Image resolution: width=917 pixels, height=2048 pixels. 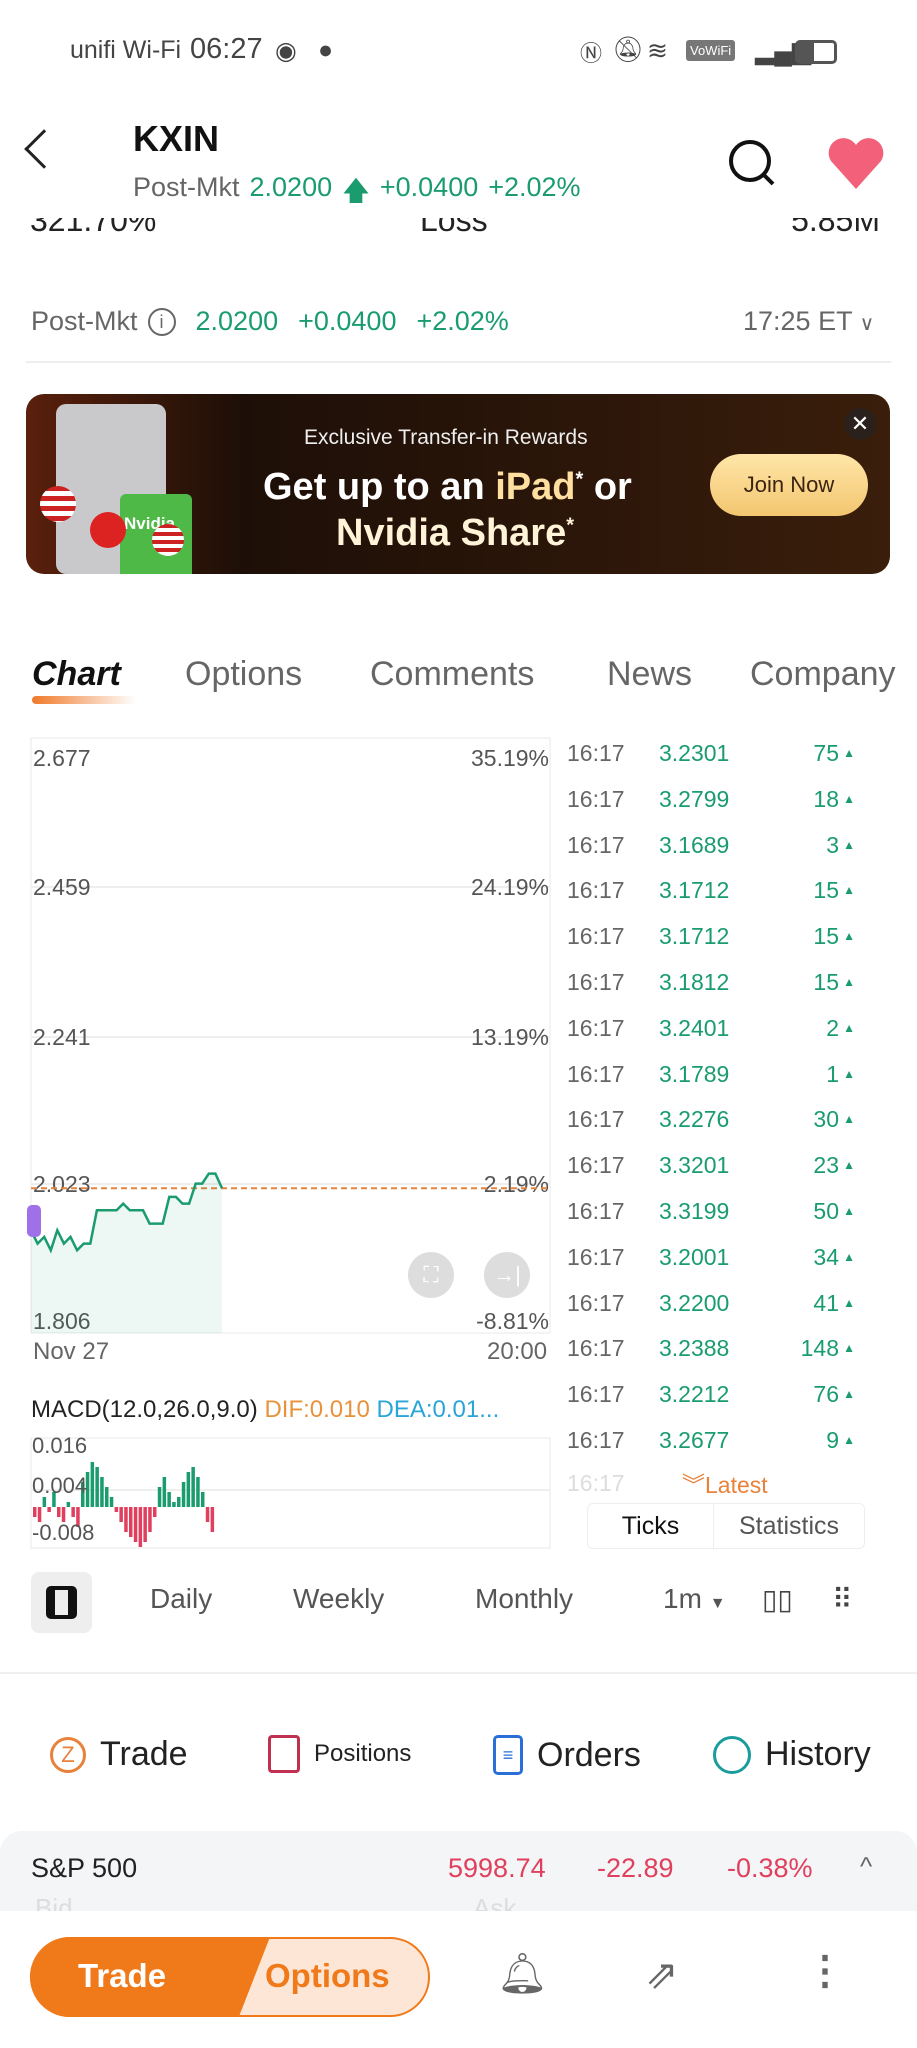 I want to click on index-pct: -0.38%, so click(x=770, y=1868).